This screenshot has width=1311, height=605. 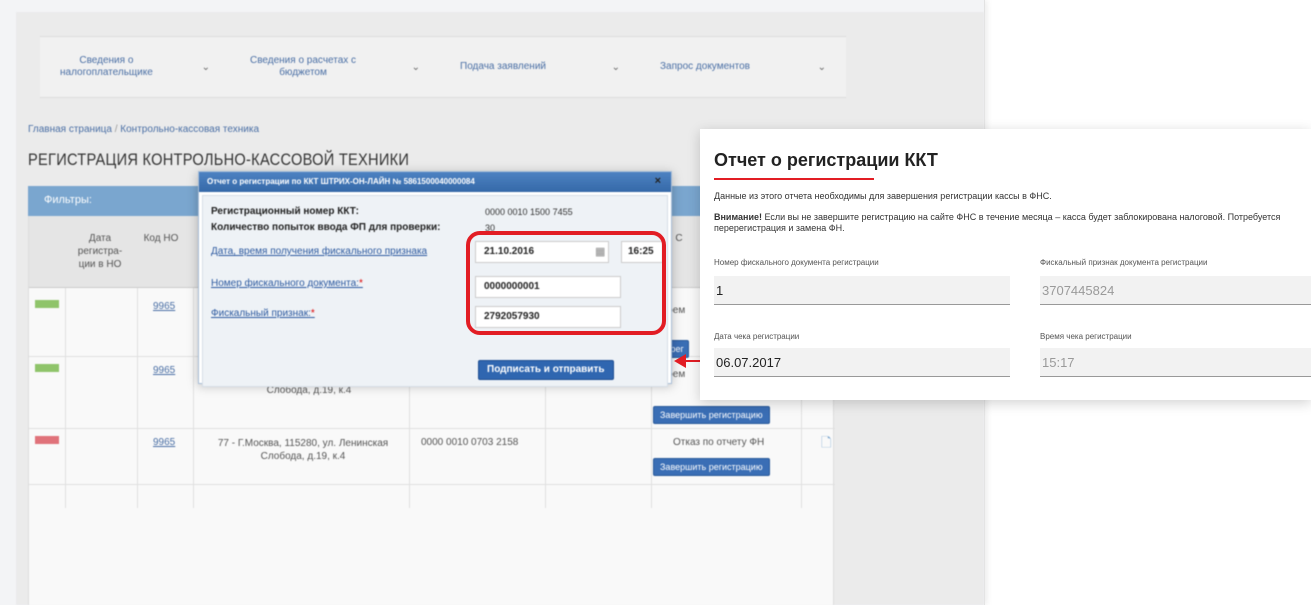 I want to click on reg-number-label: Регистрационный номер ККТ:, so click(x=285, y=211).